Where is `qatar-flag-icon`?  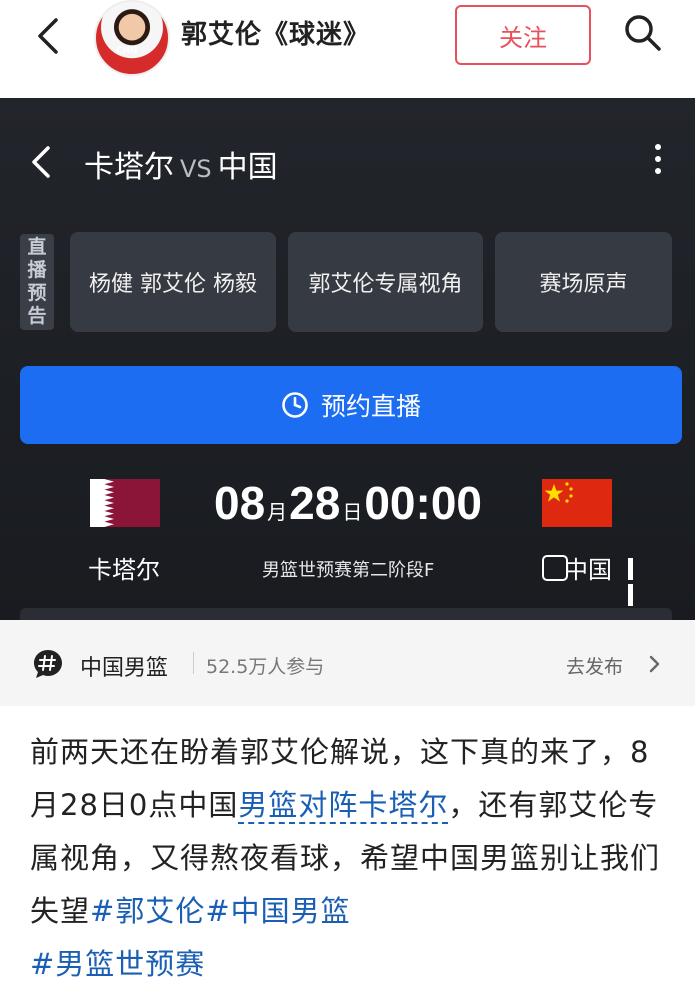
qatar-flag-icon is located at coordinates (125, 503).